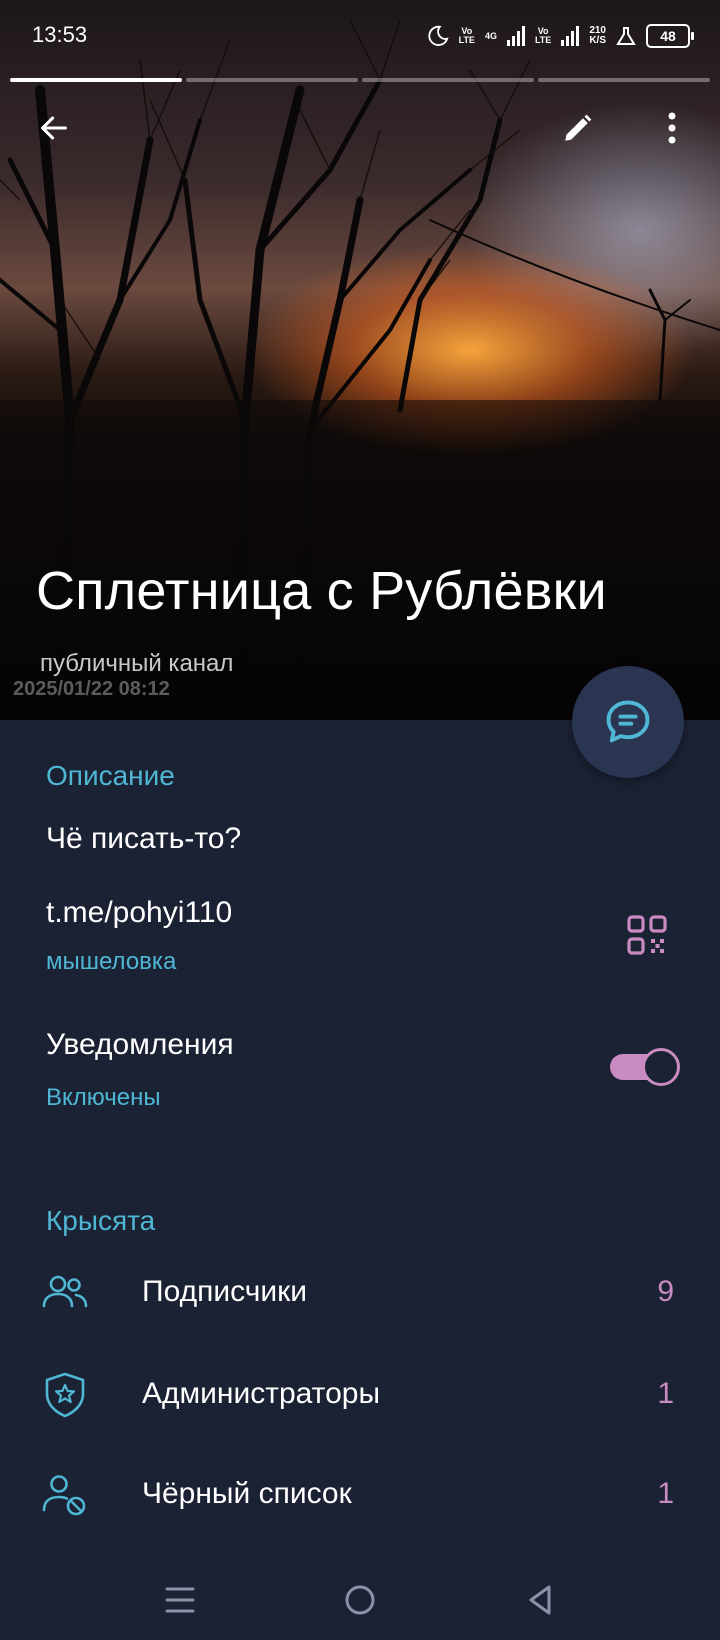  Describe the element at coordinates (438, 35) in the screenshot. I see `moon-icon` at that location.